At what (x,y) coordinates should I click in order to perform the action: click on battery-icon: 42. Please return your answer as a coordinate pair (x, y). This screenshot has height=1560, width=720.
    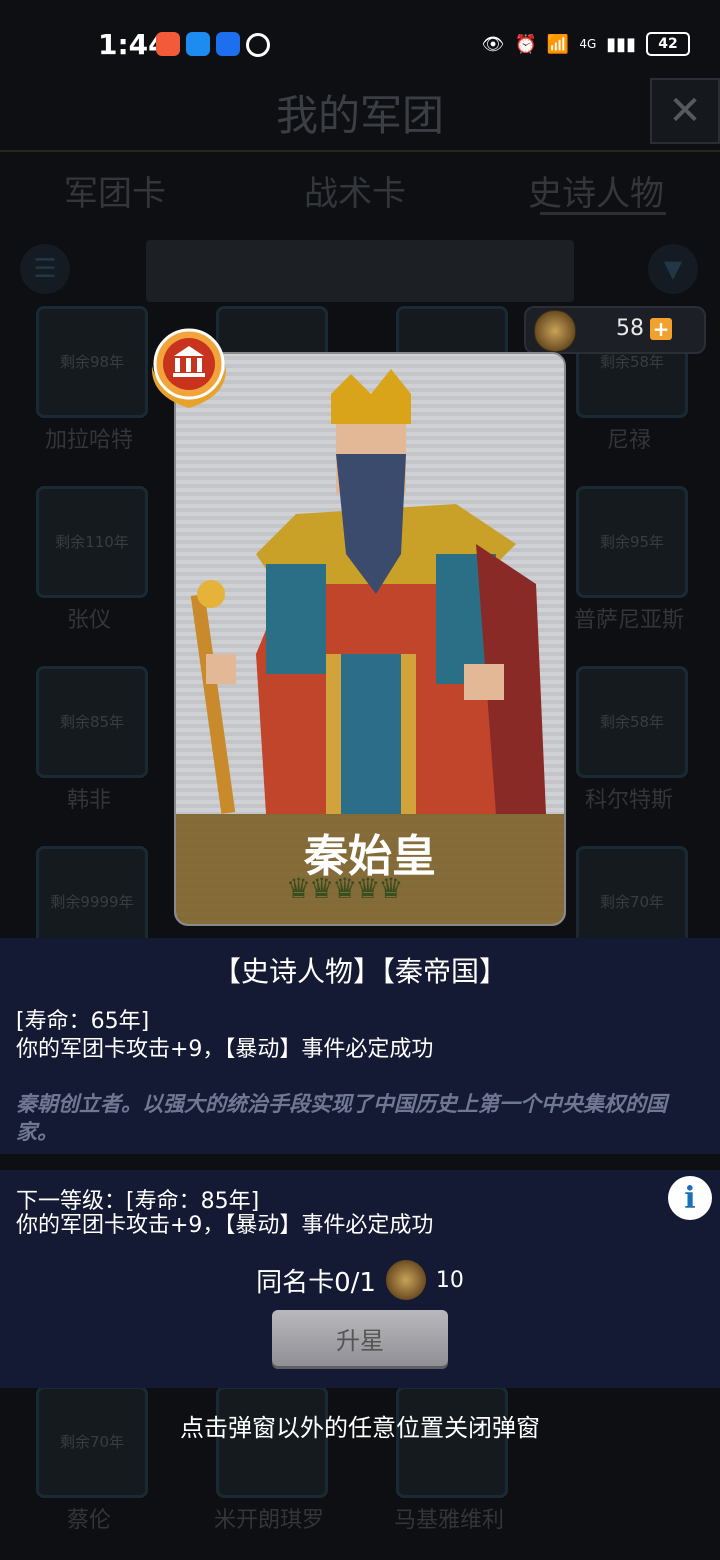
    Looking at the image, I should click on (668, 44).